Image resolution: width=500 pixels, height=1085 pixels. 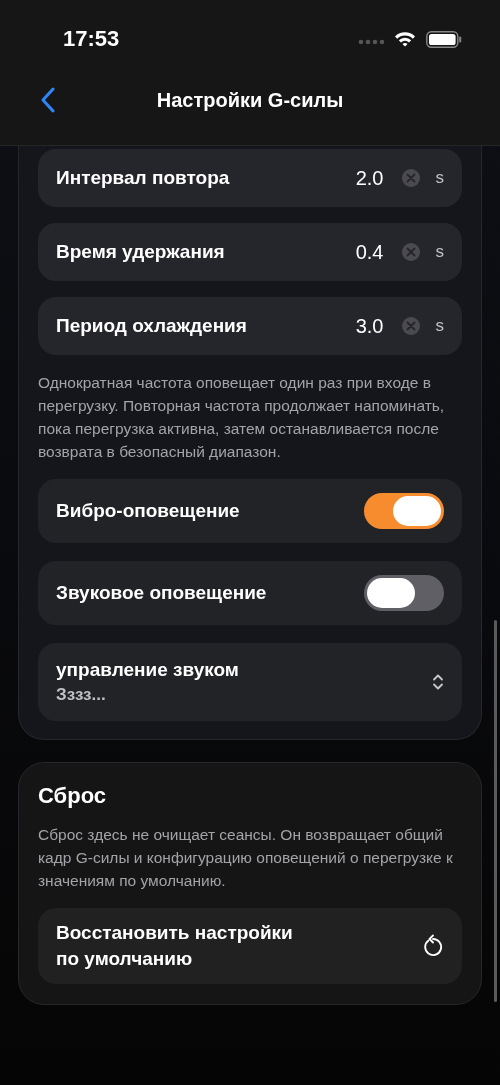 I want to click on setting-label: управление звуком, so click(x=148, y=670).